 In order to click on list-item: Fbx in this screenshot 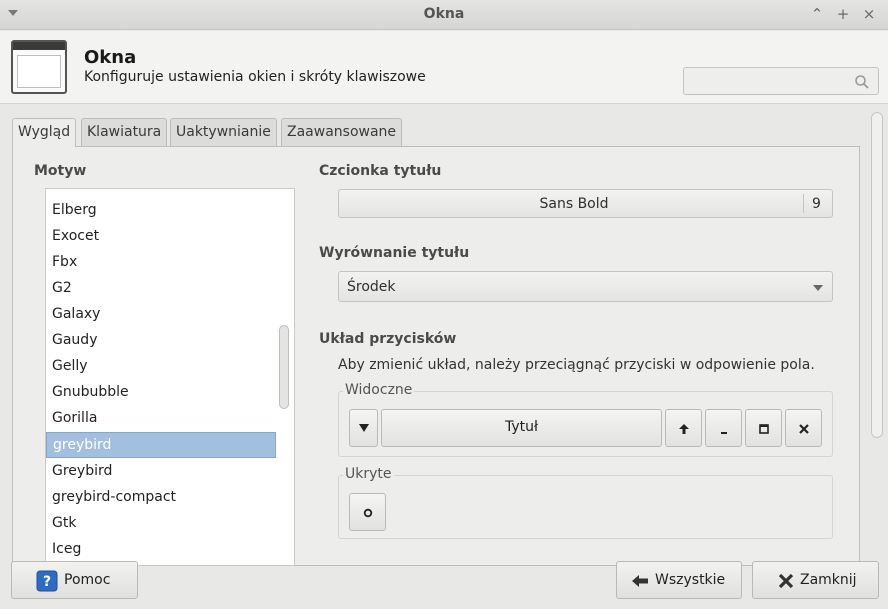, I will do `click(161, 263)`.